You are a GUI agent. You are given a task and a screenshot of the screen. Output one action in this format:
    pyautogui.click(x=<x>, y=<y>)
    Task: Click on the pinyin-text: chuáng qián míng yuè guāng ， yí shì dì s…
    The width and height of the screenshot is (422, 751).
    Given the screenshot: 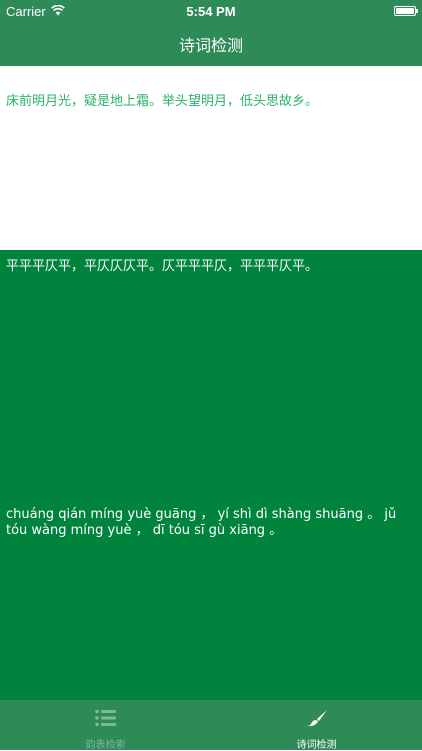 What is the action you would take?
    pyautogui.click(x=201, y=522)
    